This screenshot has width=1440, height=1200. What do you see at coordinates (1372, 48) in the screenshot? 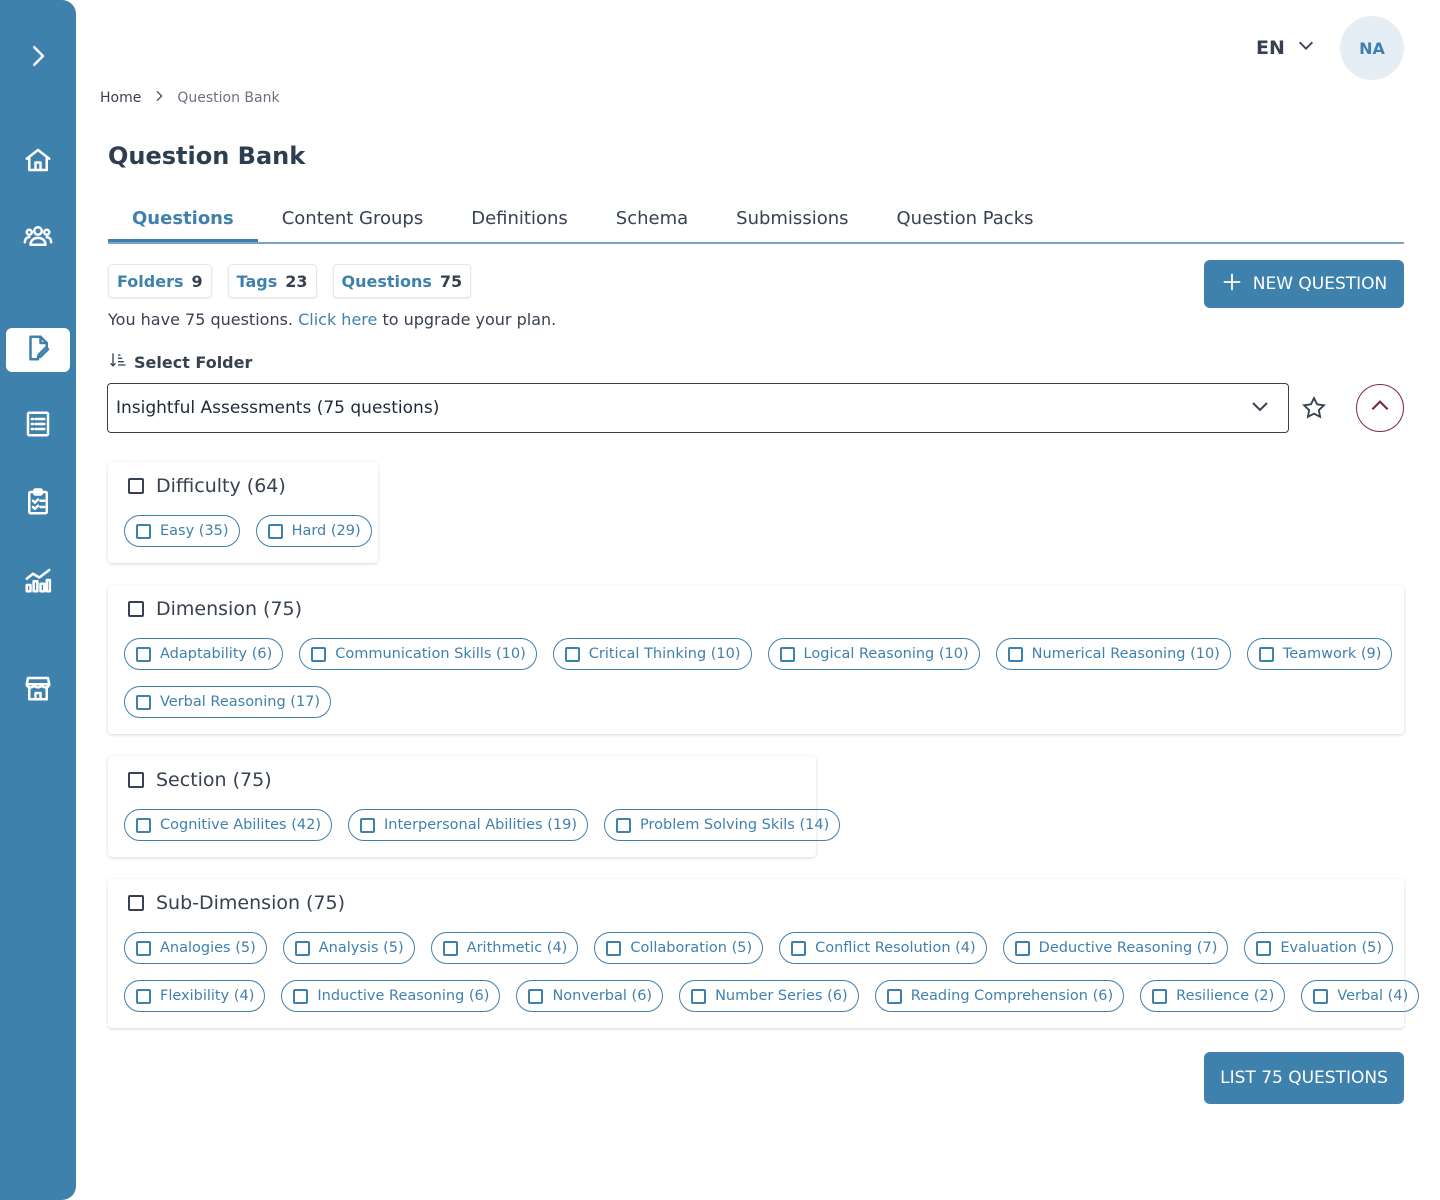
I see `avatar: NA` at bounding box center [1372, 48].